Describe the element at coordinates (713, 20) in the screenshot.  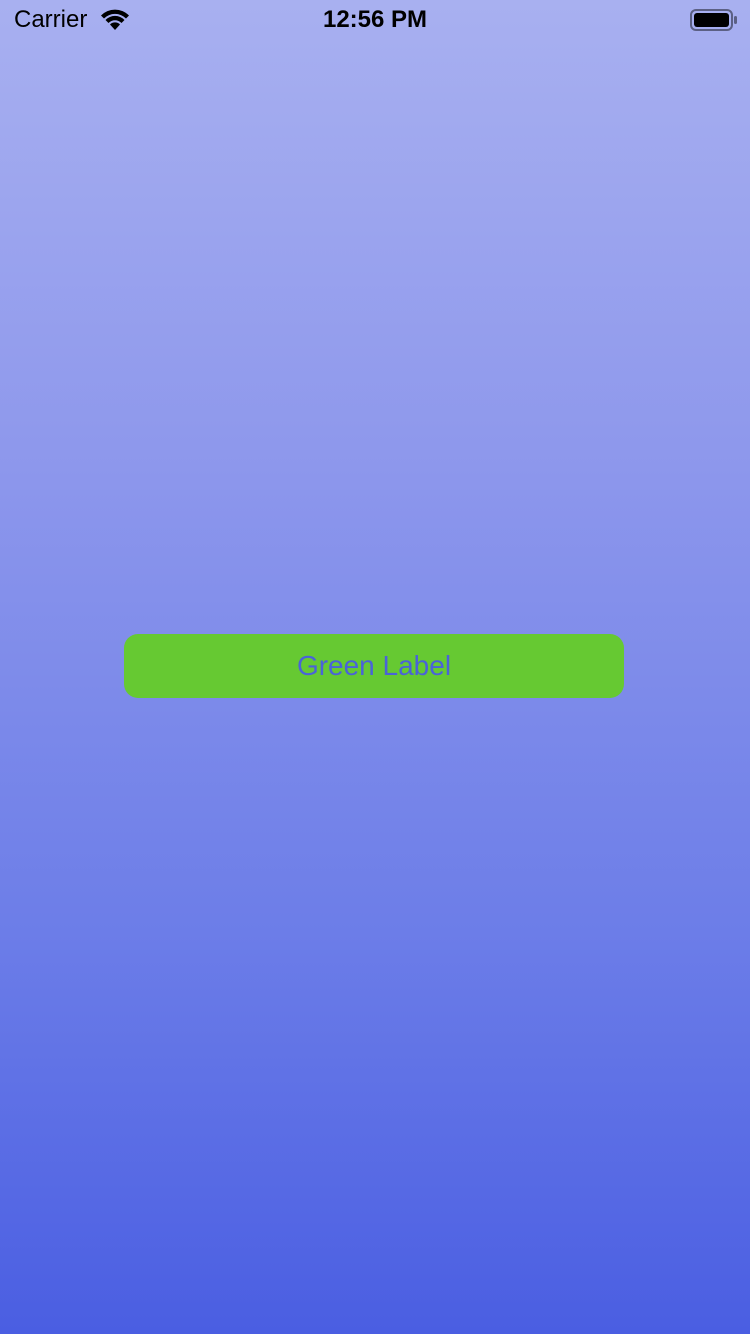
I see `battery-icon` at that location.